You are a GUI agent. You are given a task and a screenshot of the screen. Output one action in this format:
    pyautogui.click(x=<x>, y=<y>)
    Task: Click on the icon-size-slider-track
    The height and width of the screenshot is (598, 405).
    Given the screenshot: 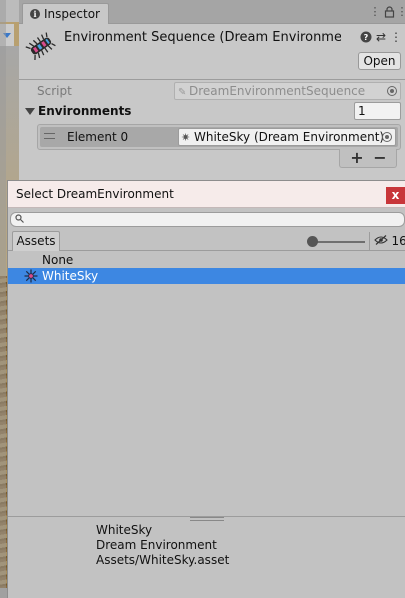 What is the action you would take?
    pyautogui.click(x=339, y=242)
    